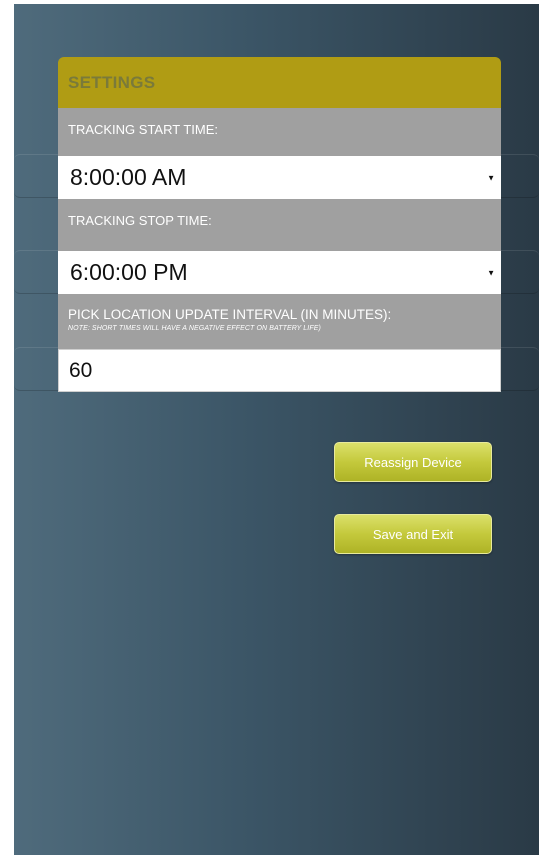 This screenshot has width=539, height=855. What do you see at coordinates (140, 220) in the screenshot?
I see `stop-time-label: TRACKING STOP TIME:` at bounding box center [140, 220].